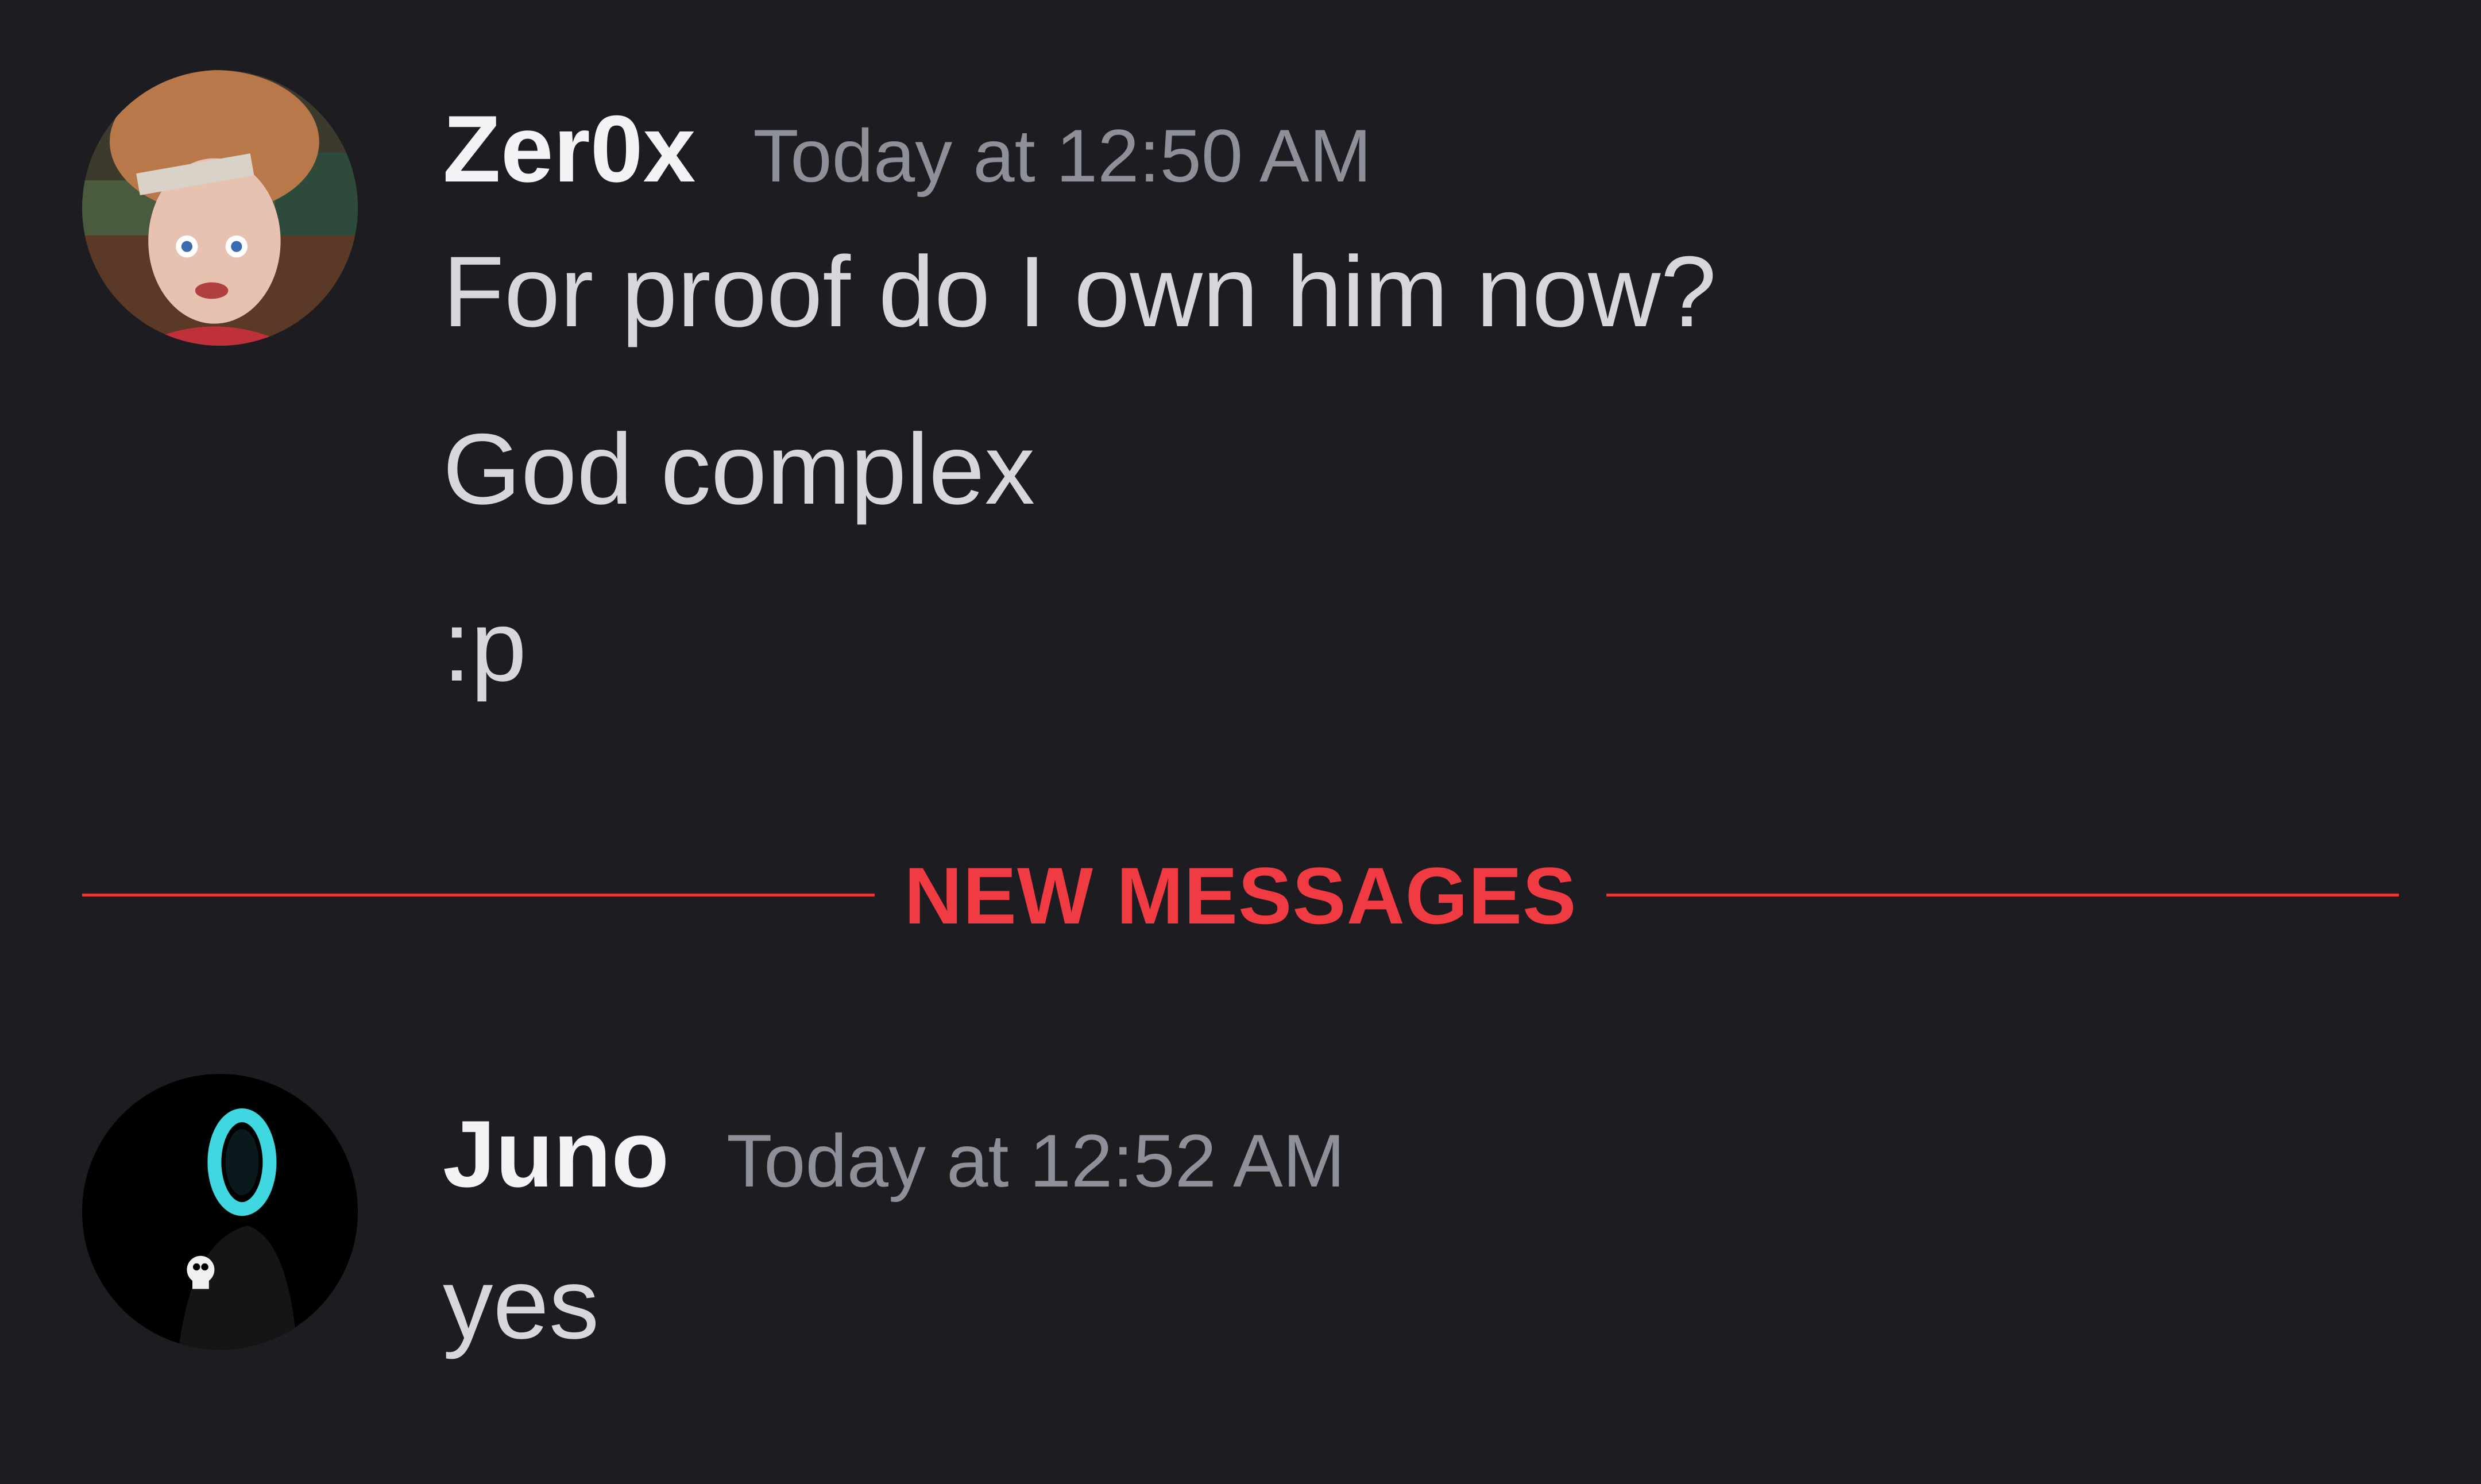  Describe the element at coordinates (2002, 895) in the screenshot. I see `divider-line-right` at that location.